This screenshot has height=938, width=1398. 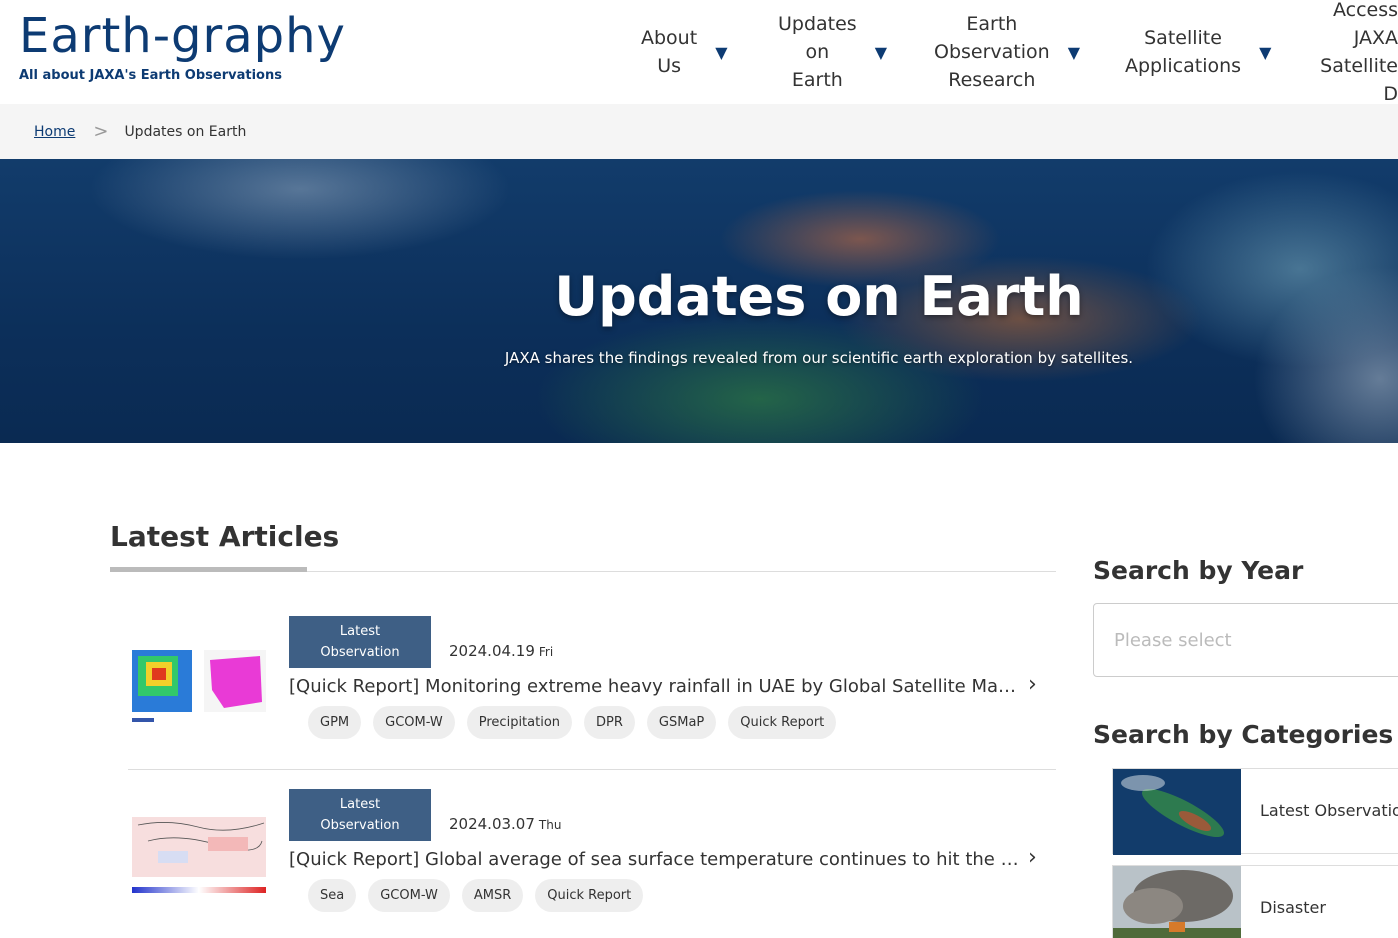 I want to click on year-select: Please select, so click(x=1245, y=640).